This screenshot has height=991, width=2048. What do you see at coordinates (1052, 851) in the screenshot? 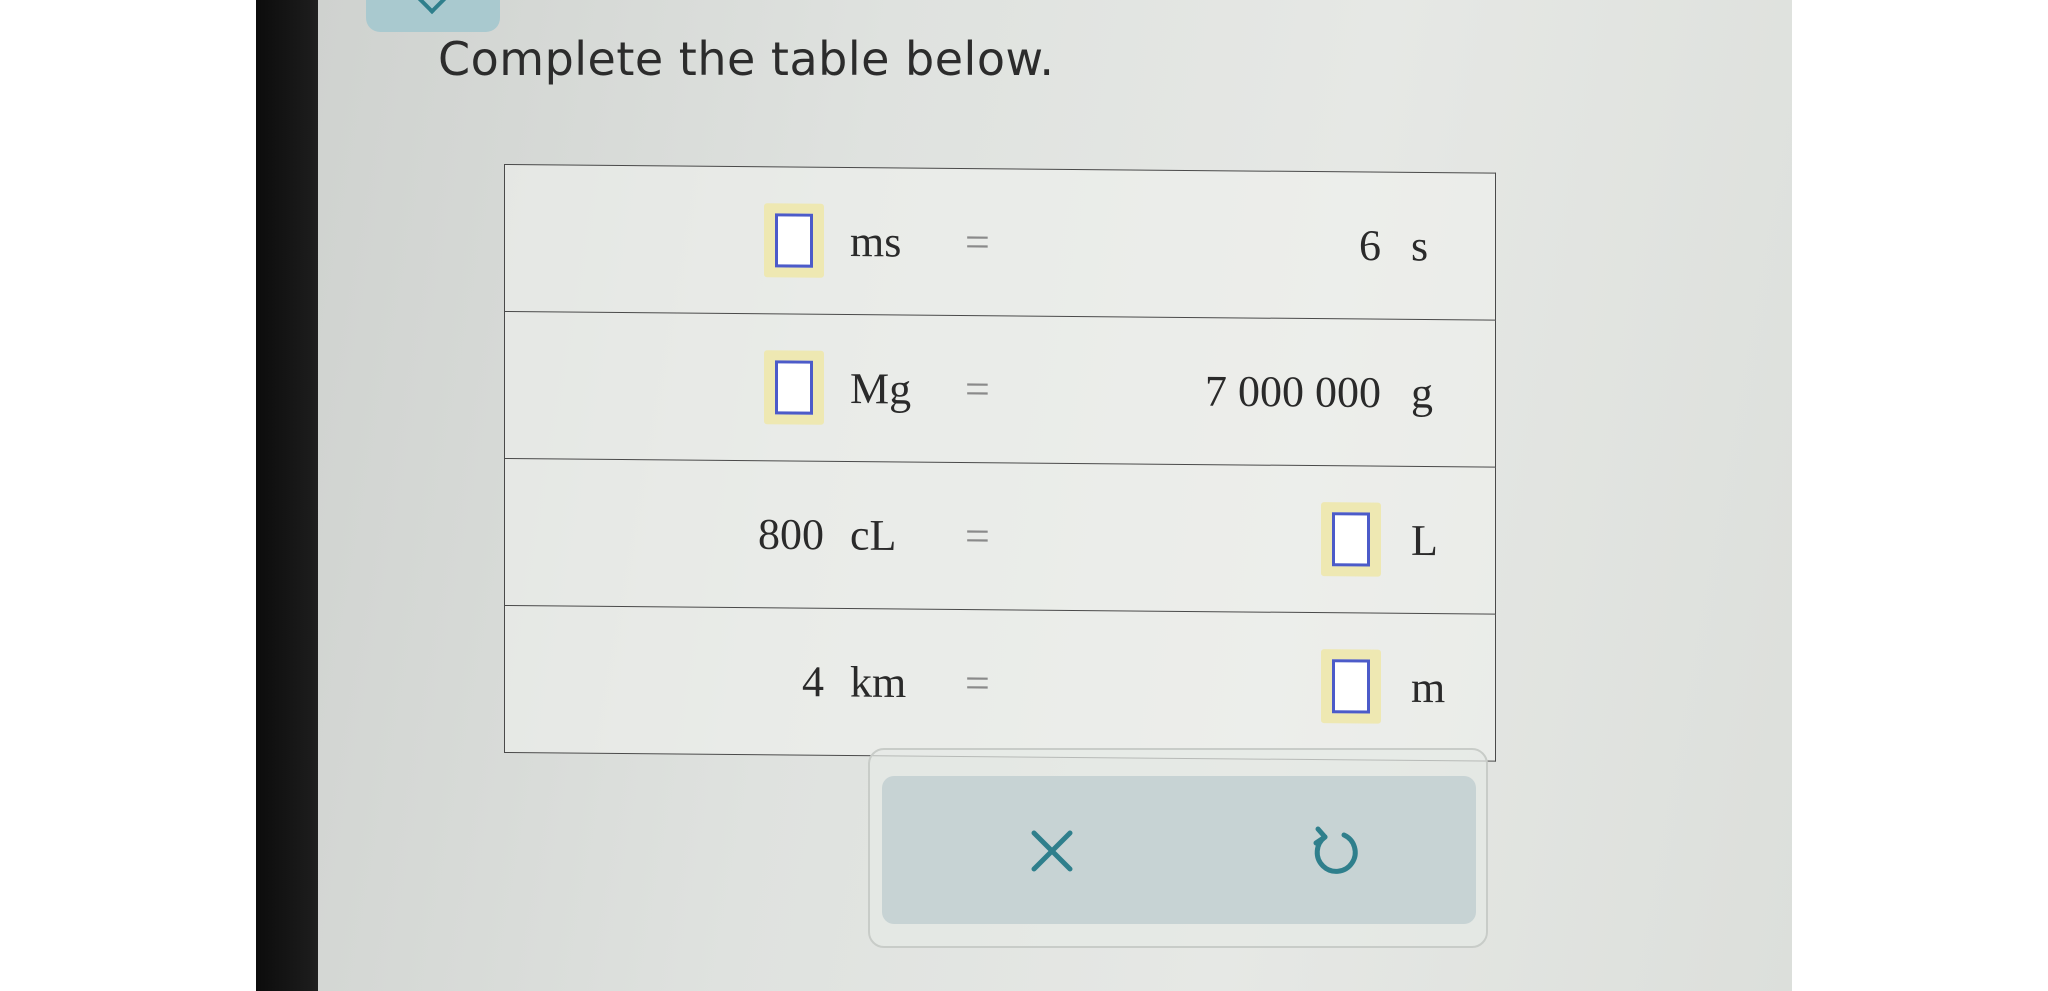
I see `x-icon` at bounding box center [1052, 851].